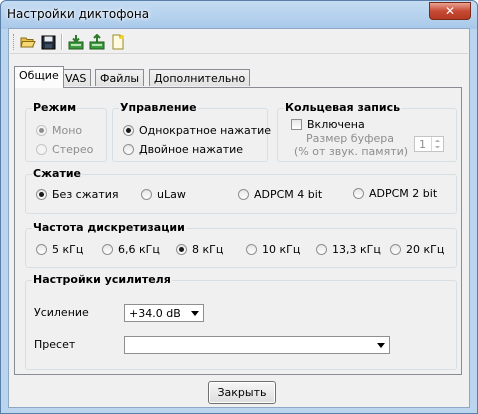  I want to click on gain-value: +34.0 dB, so click(155, 313).